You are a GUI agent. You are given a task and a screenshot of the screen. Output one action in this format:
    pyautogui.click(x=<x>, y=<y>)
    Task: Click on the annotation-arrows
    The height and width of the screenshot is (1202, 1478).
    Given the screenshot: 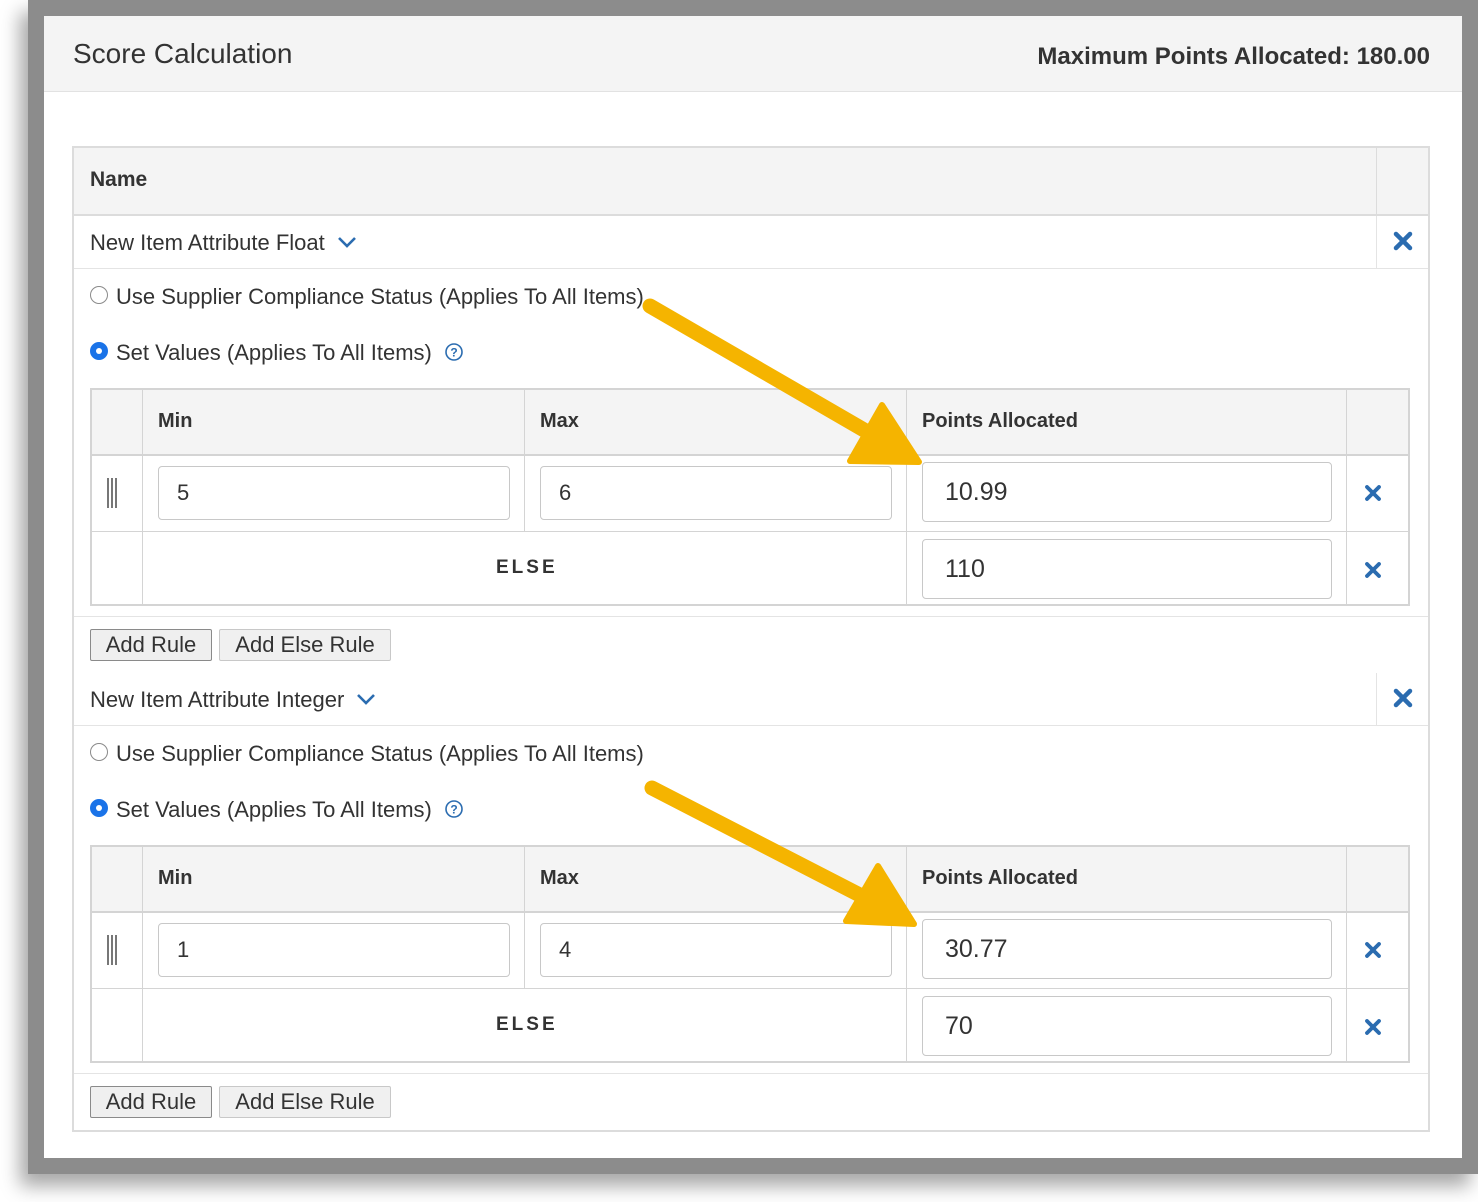 What is the action you would take?
    pyautogui.click(x=782, y=612)
    